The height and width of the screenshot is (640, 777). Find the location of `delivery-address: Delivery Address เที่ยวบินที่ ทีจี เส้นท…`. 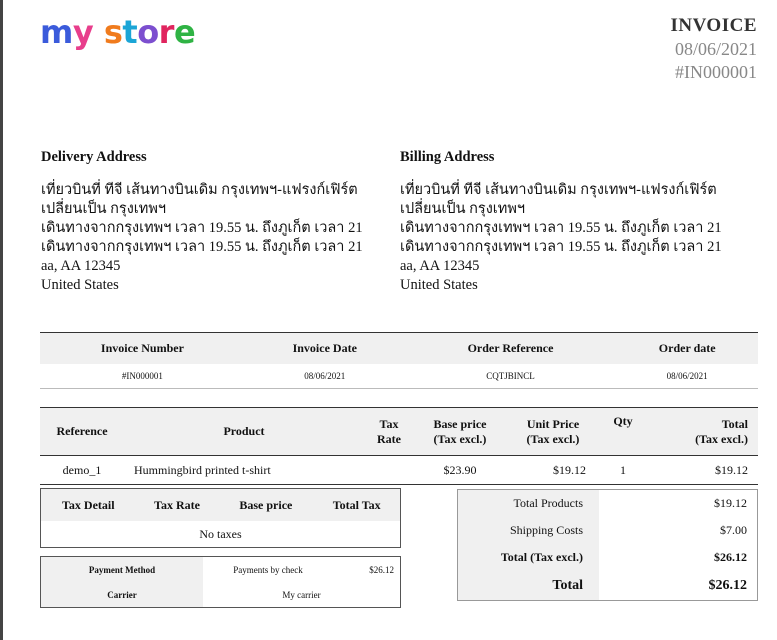

delivery-address: Delivery Address เที่ยวบินที่ ทีจี เส้นท… is located at coordinates (206, 221).